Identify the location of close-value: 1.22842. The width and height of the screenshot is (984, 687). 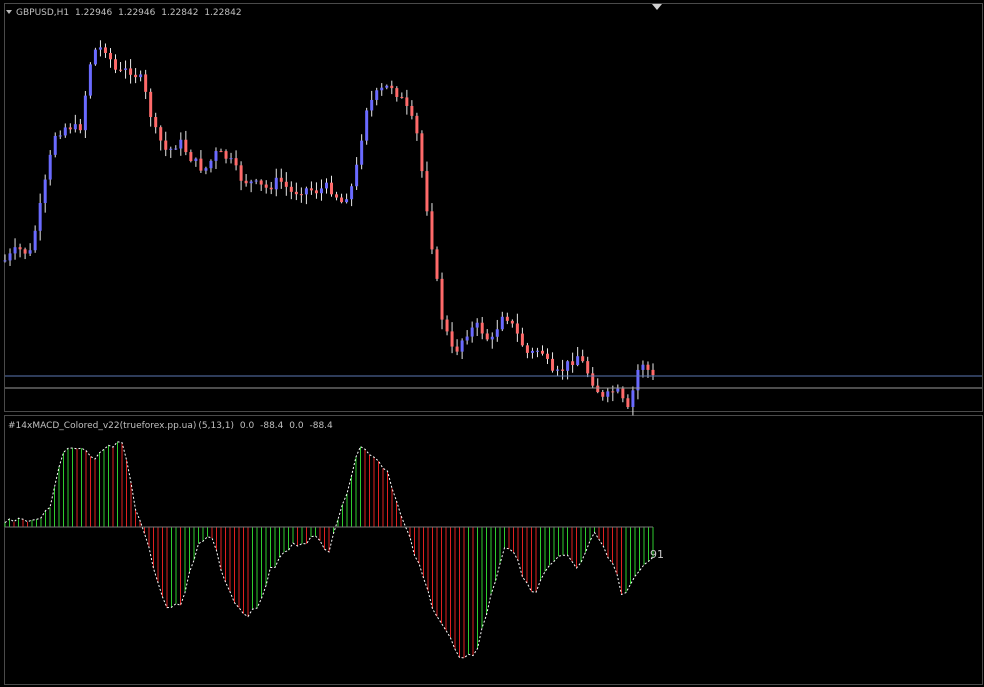
(223, 13).